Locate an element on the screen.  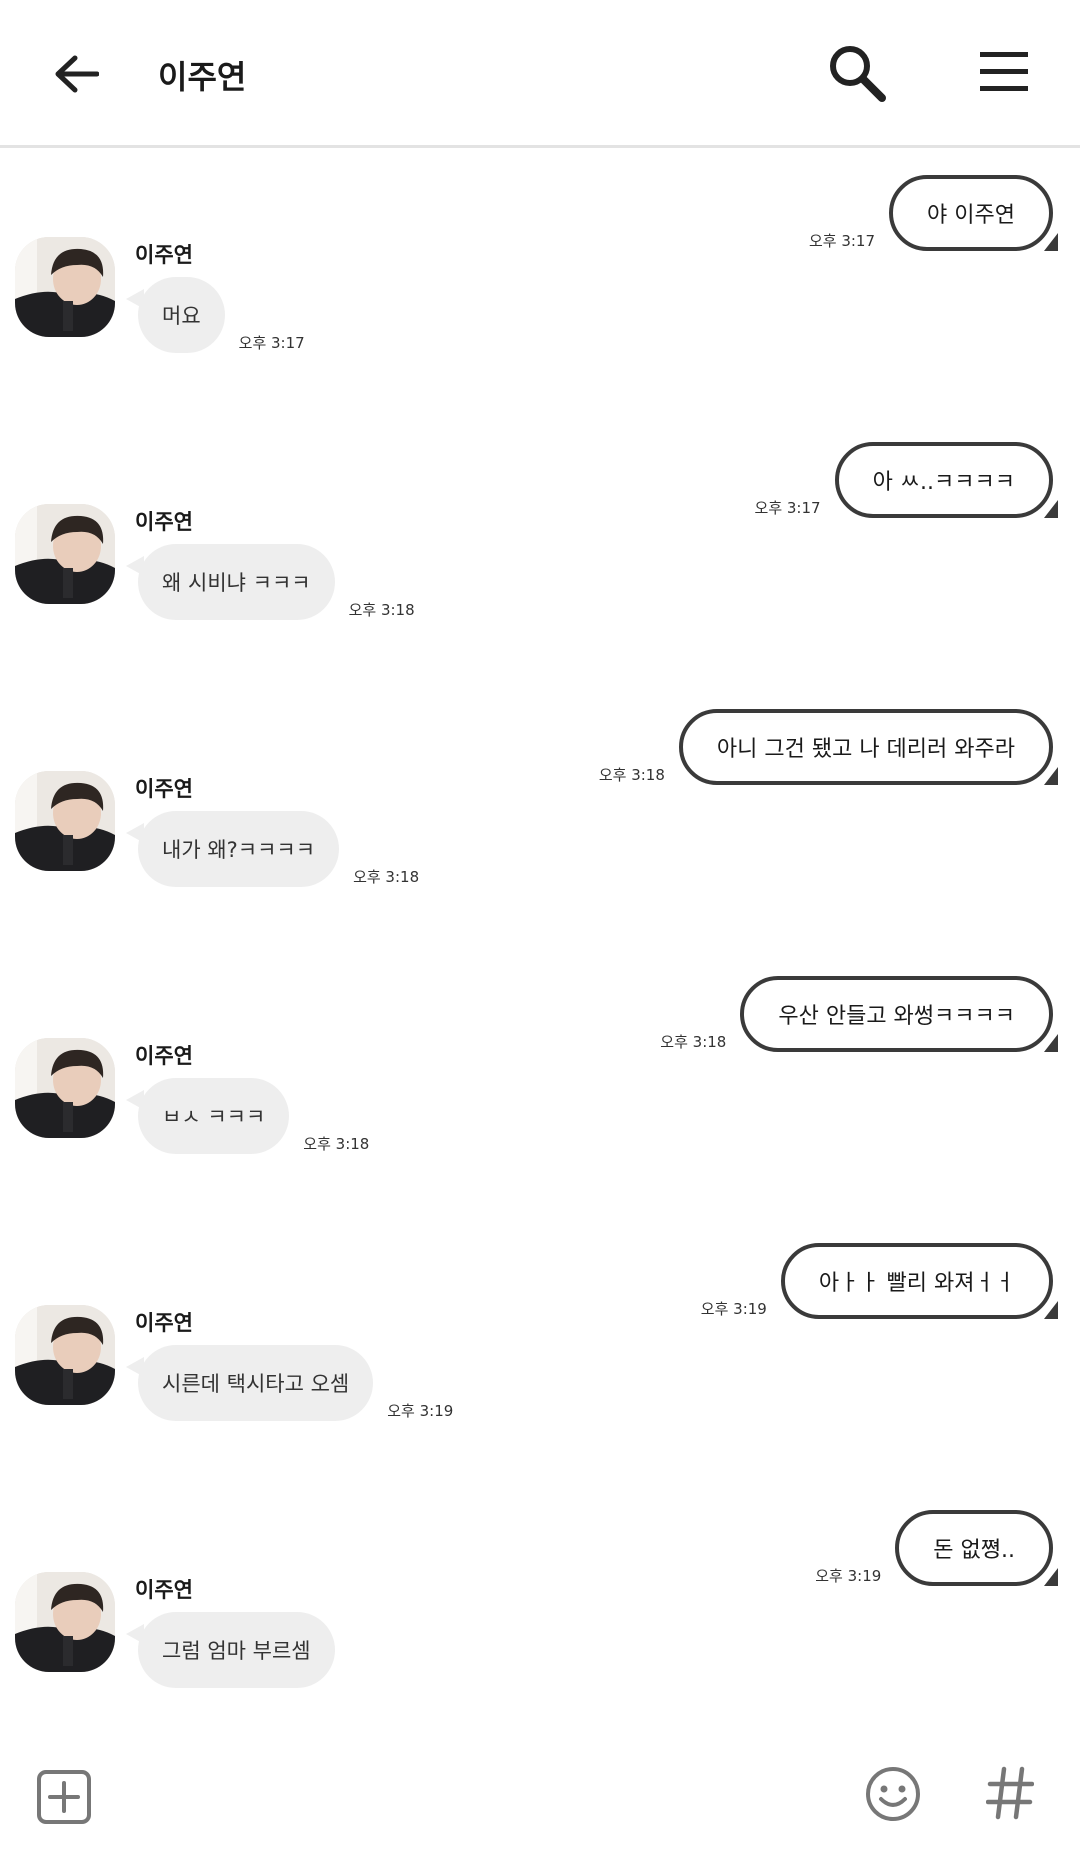
plus-square-icon is located at coordinates (64, 1797).